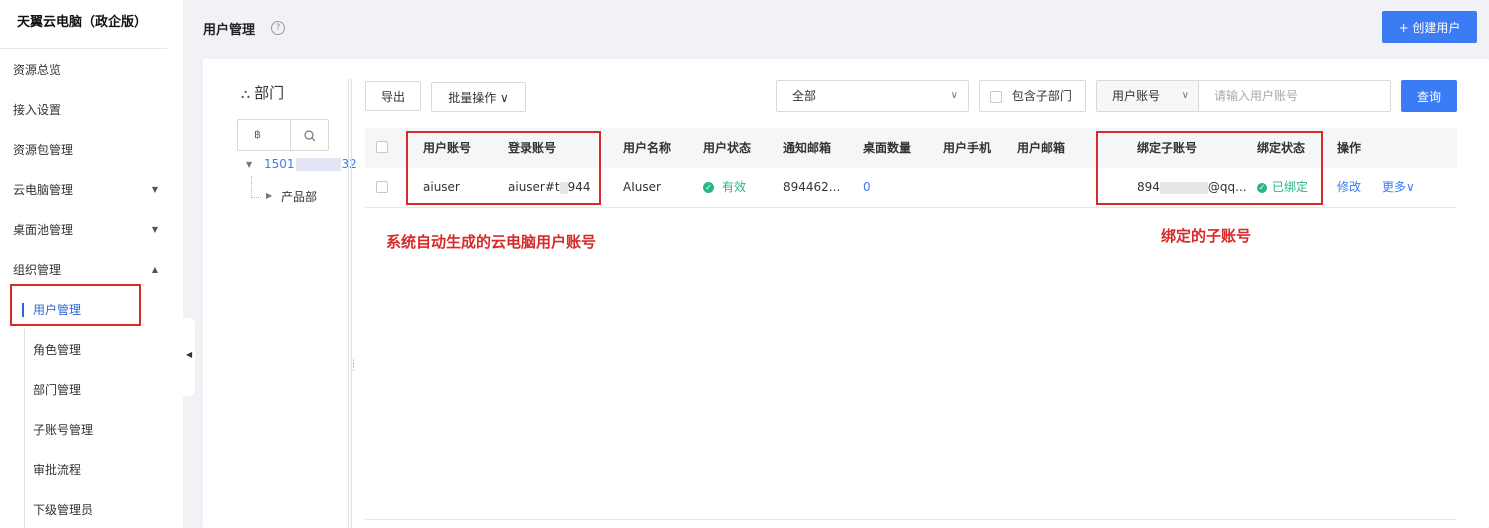 This screenshot has height=528, width=1489. I want to click on column-header: 通知邮箱, so click(807, 148).